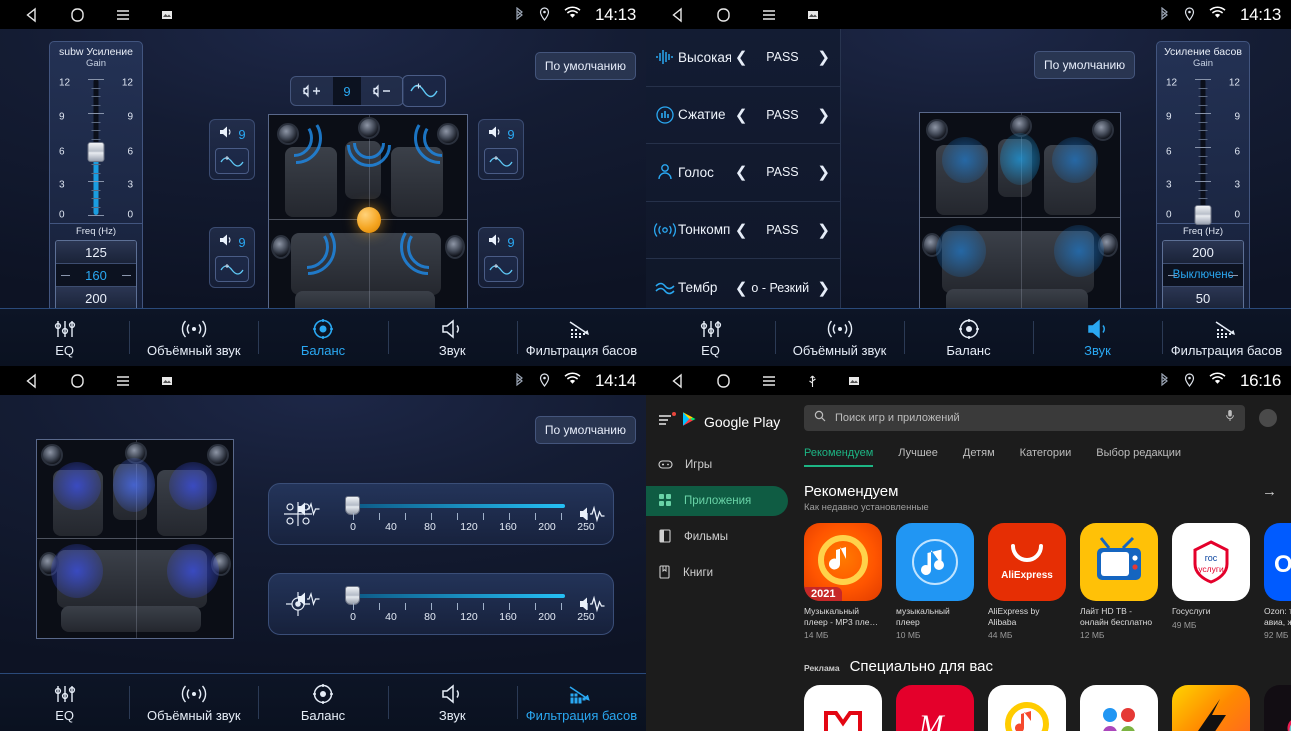 Image resolution: width=1291 pixels, height=731 pixels. Describe the element at coordinates (1203, 215) in the screenshot. I see `bass-boost-slider-knob` at that location.